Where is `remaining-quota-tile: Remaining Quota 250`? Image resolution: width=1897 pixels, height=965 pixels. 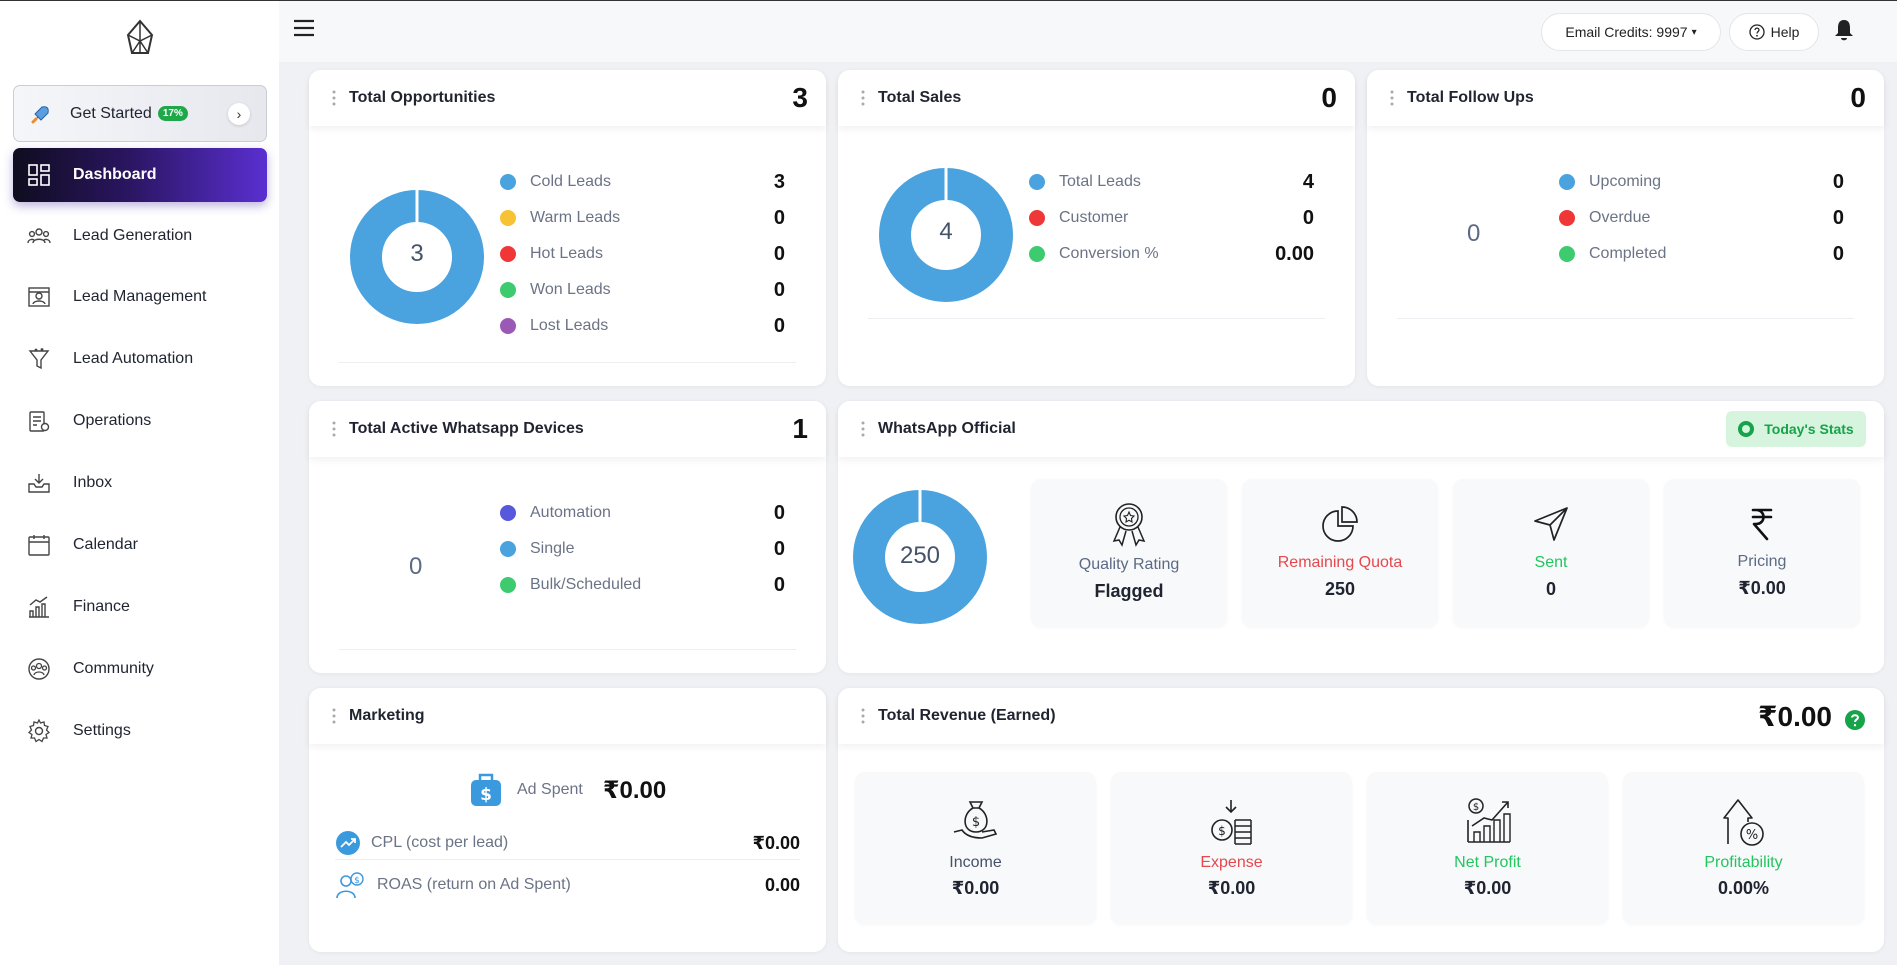
remaining-quota-tile: Remaining Quota 250 is located at coordinates (1340, 553).